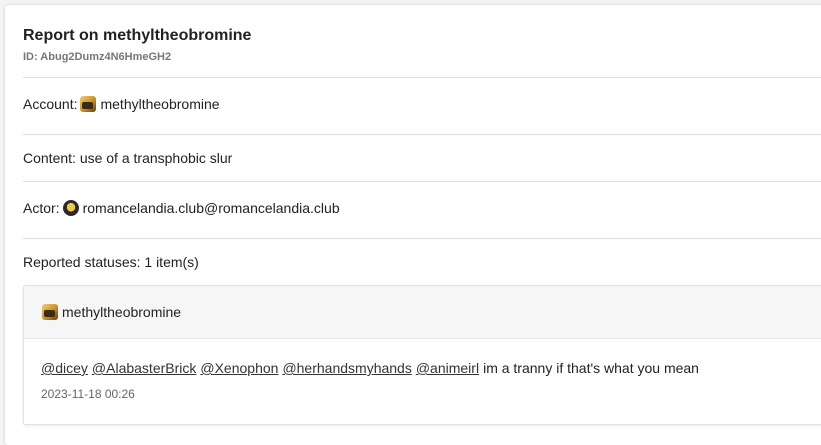  Describe the element at coordinates (97, 57) in the screenshot. I see `report-id: ID: Abug2Dumz4N6HmeGH2` at that location.